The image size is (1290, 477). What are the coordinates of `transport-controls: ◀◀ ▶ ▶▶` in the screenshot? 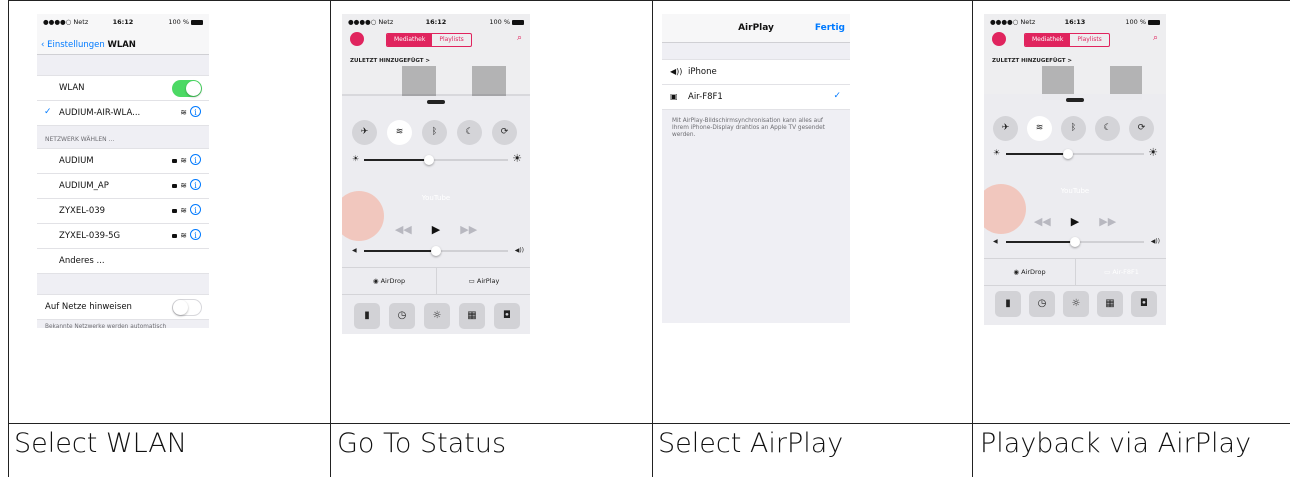 It's located at (1075, 221).